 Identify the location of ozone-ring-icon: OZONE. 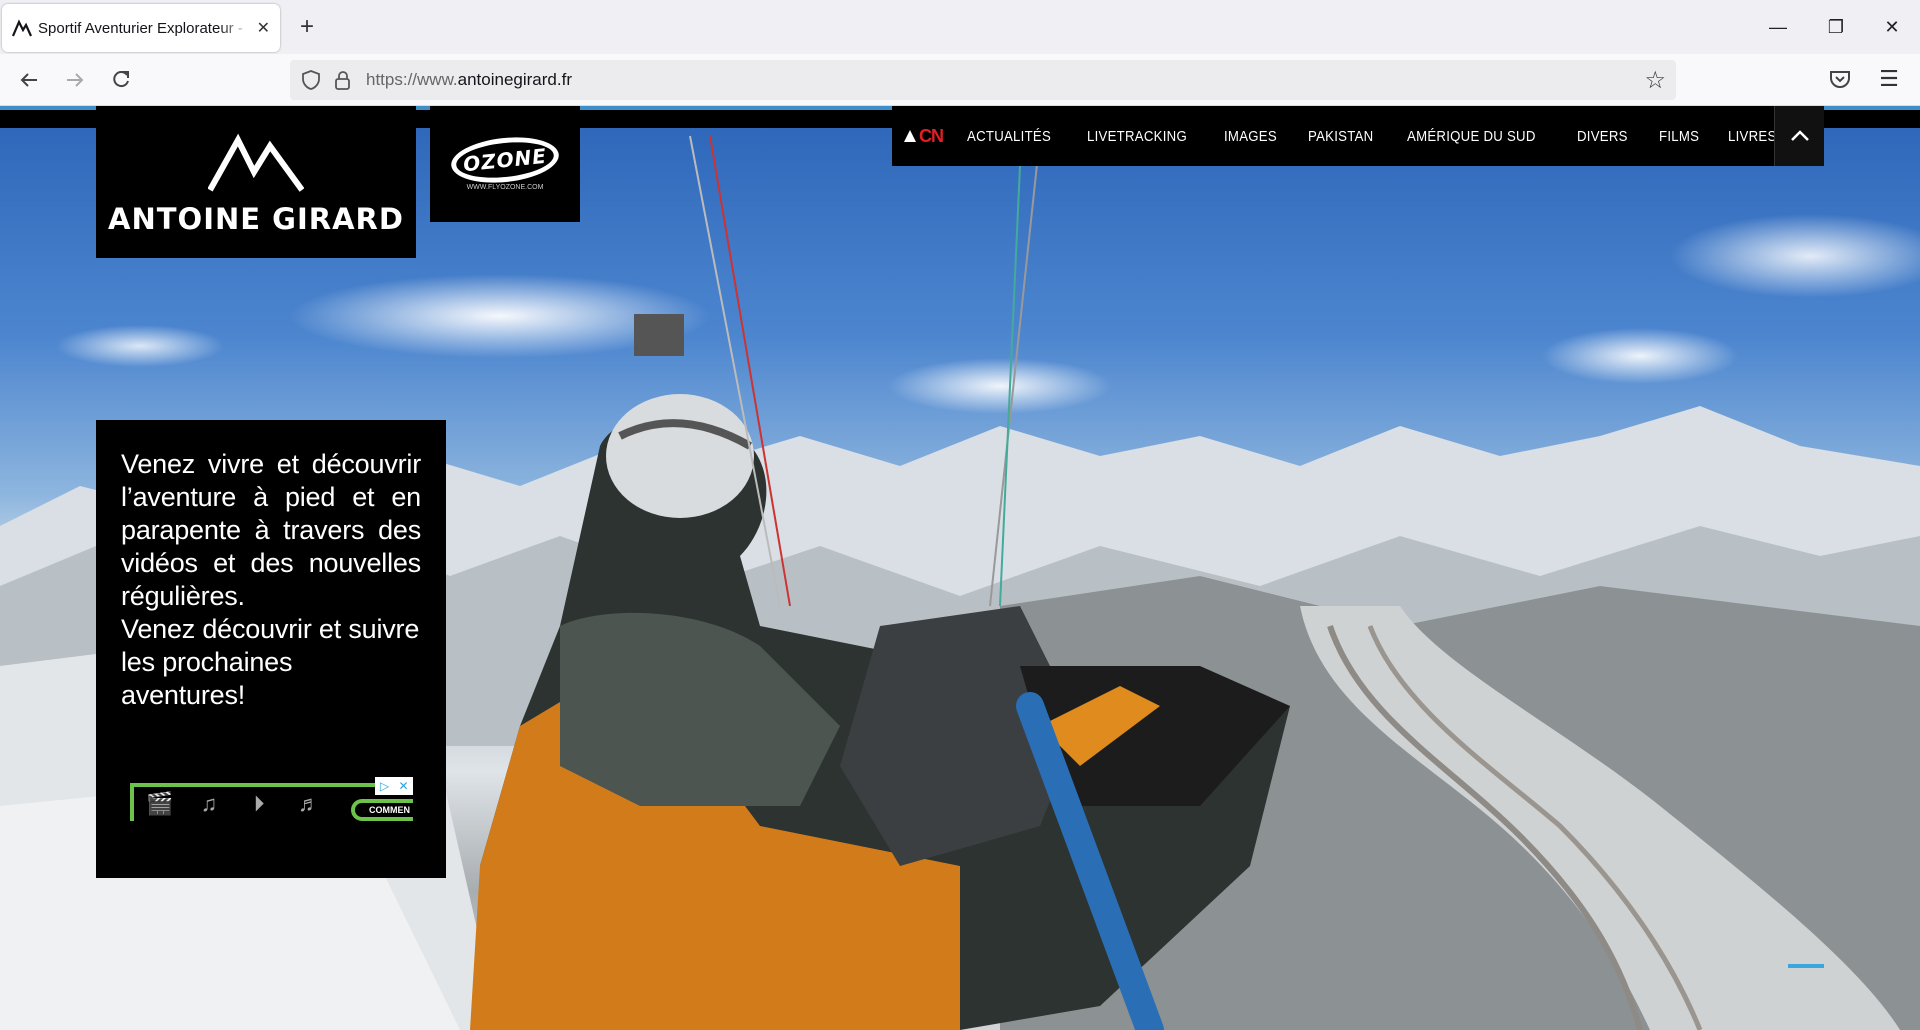
(505, 159).